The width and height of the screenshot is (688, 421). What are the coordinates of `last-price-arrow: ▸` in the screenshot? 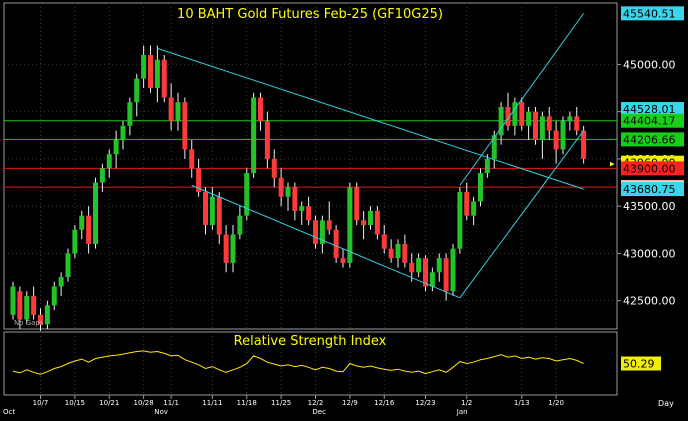 It's located at (612, 165).